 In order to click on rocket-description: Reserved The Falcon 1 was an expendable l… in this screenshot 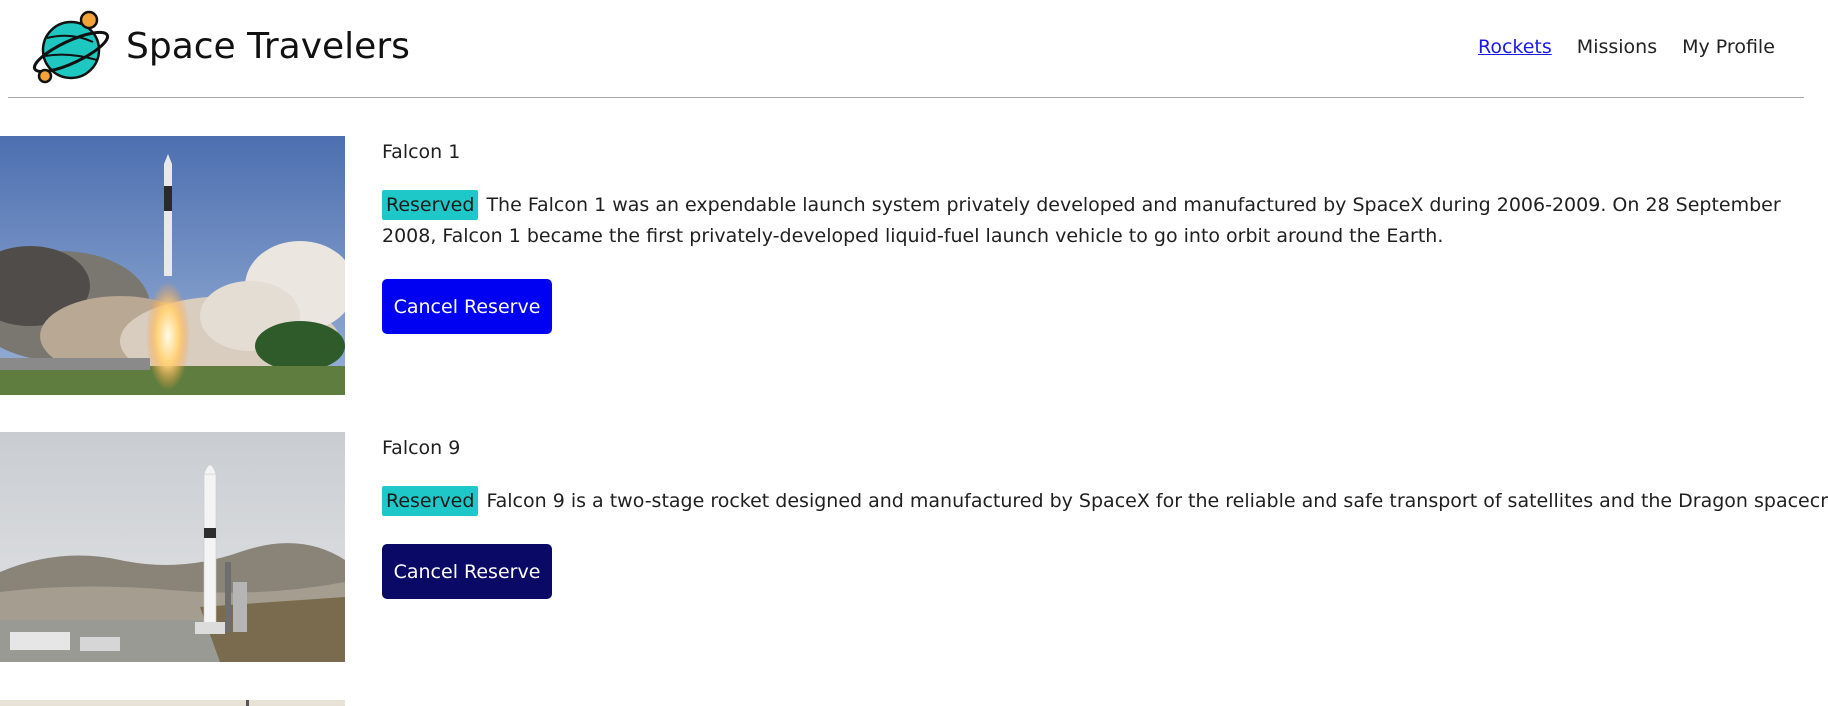, I will do `click(1105, 221)`.